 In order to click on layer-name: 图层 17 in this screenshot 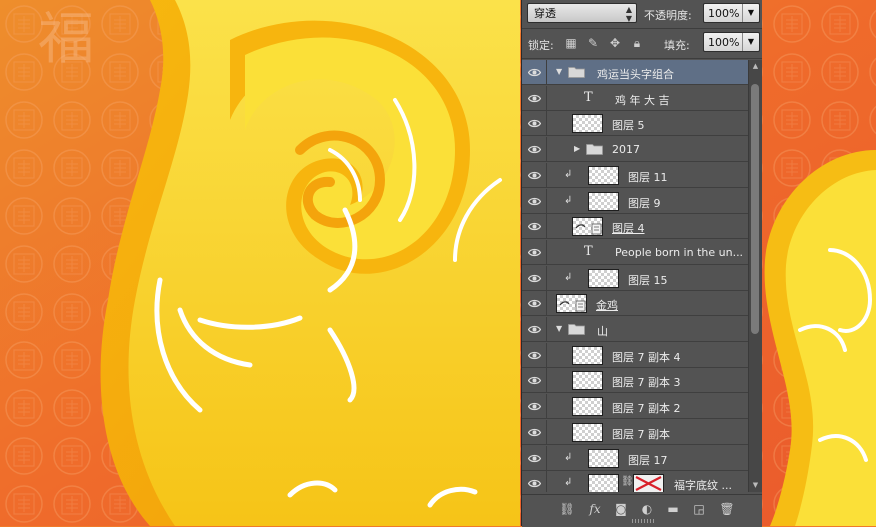, I will do `click(648, 460)`.